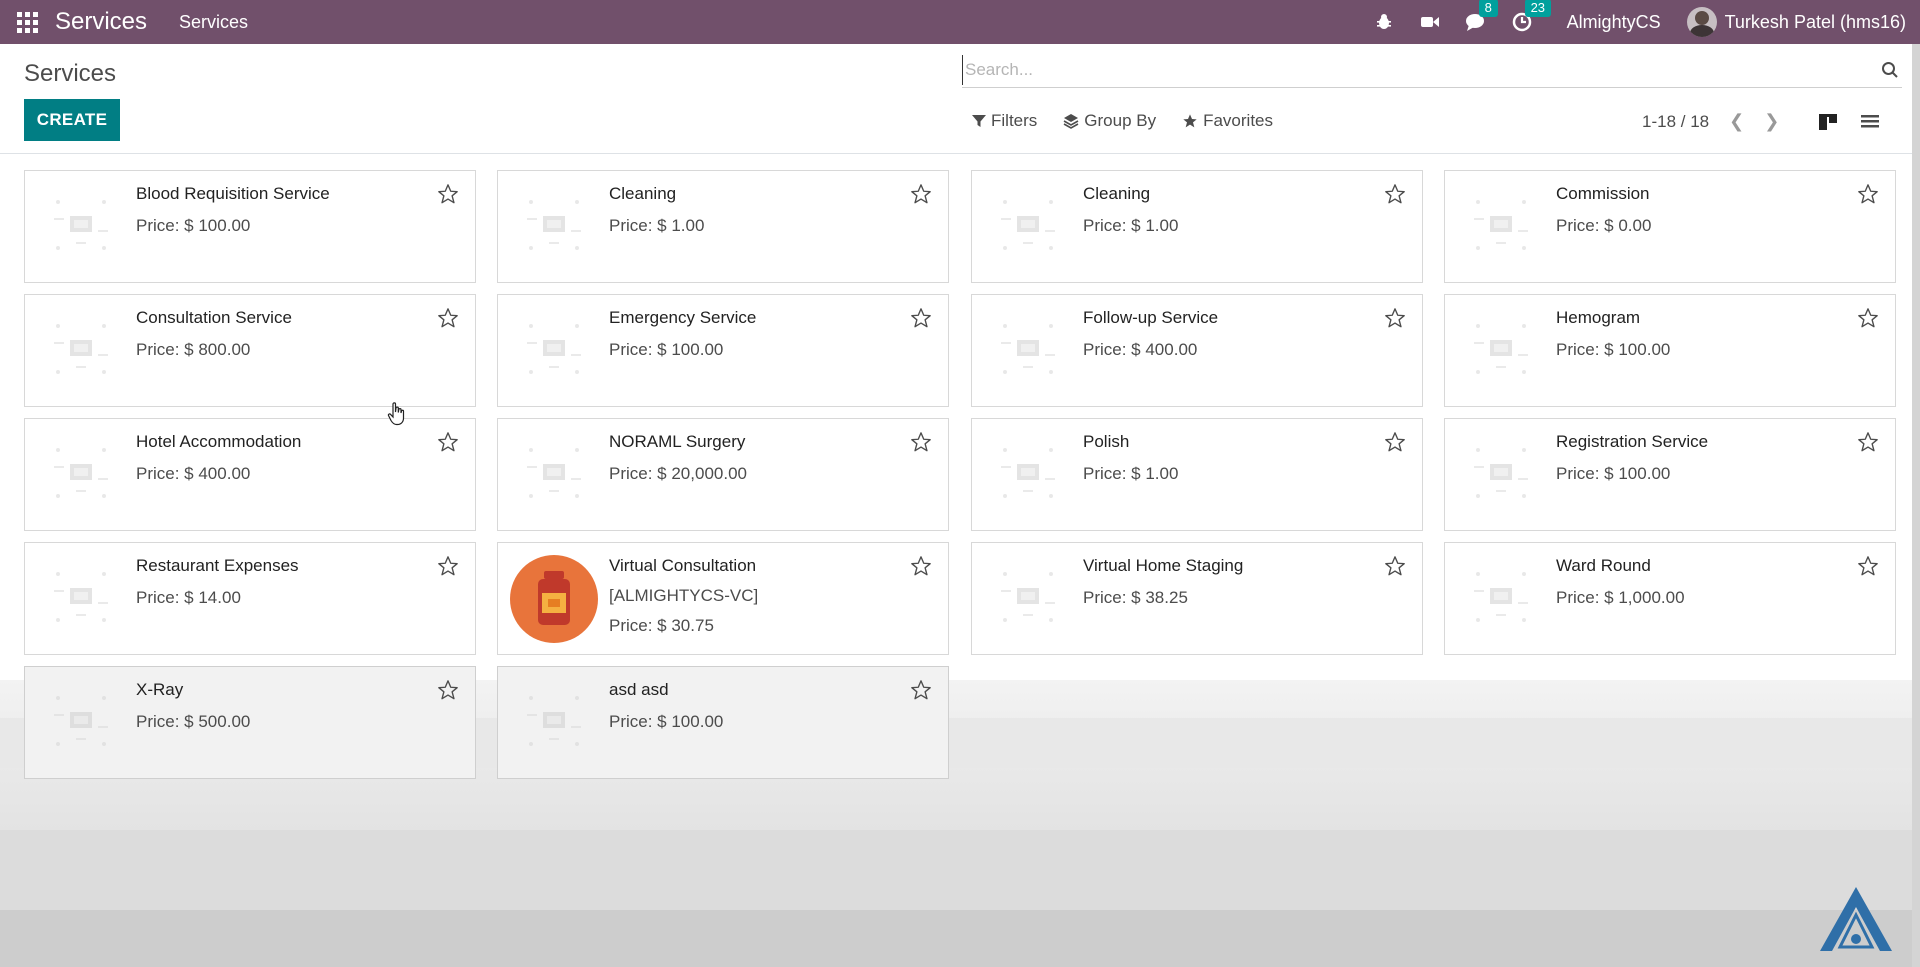 The width and height of the screenshot is (1920, 967). What do you see at coordinates (979, 121) in the screenshot?
I see `filter-icon` at bounding box center [979, 121].